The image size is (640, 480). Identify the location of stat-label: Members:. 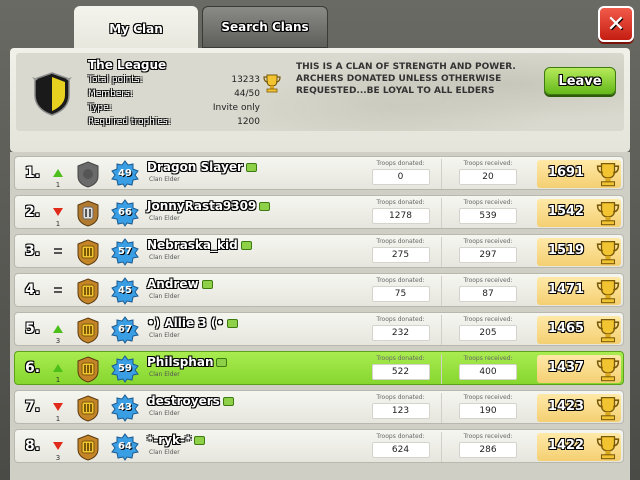
(110, 94).